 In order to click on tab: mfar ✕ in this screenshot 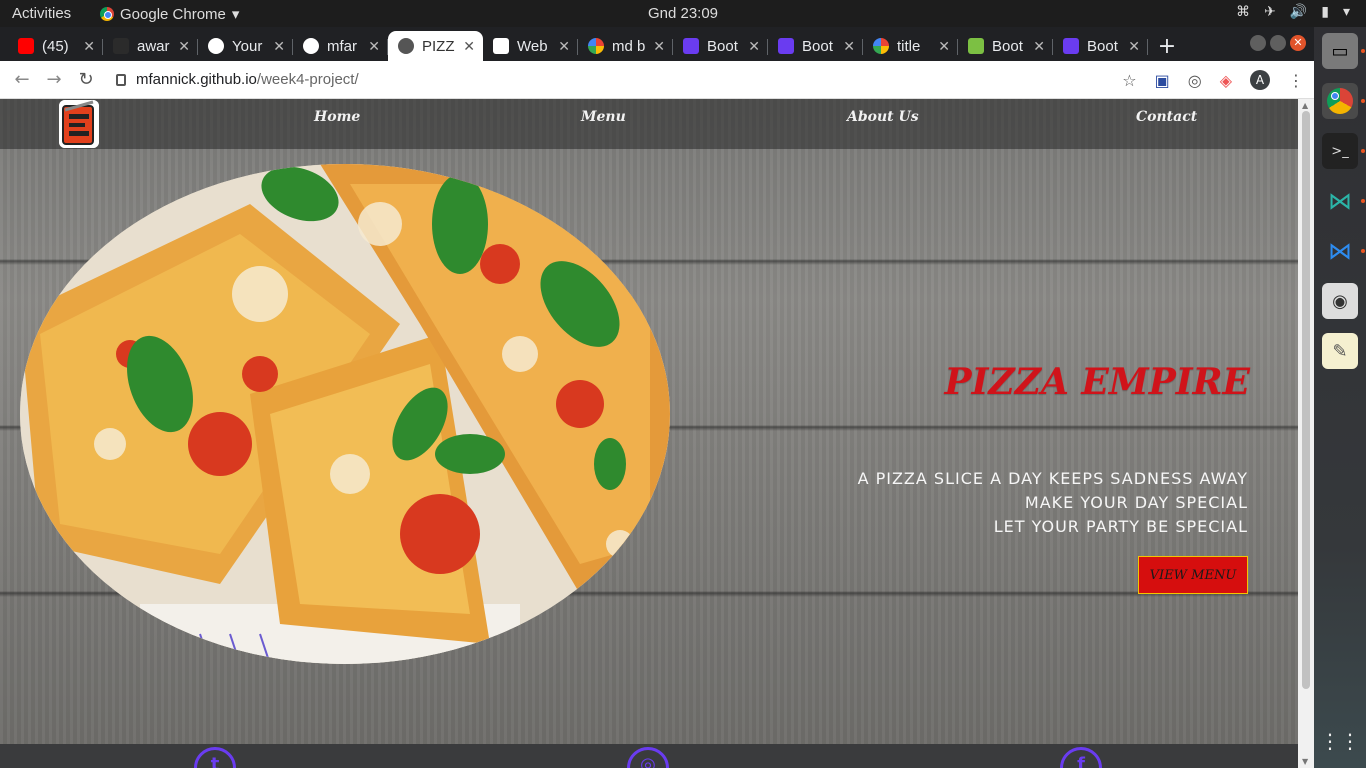, I will do `click(340, 46)`.